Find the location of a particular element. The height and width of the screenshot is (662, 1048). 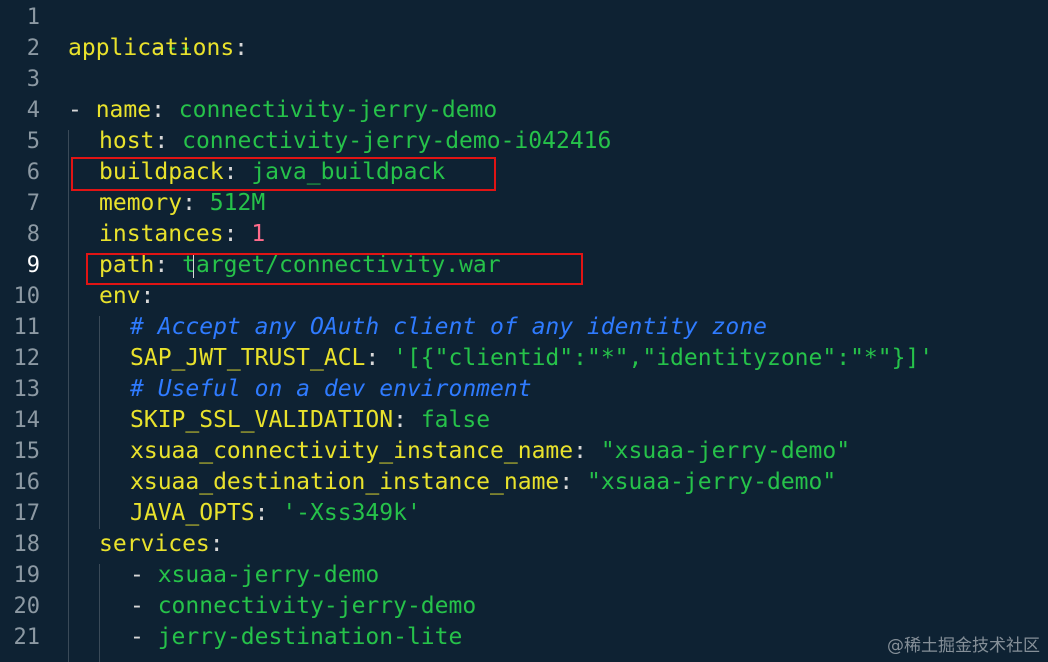

line-number: 14 is located at coordinates (27, 420).